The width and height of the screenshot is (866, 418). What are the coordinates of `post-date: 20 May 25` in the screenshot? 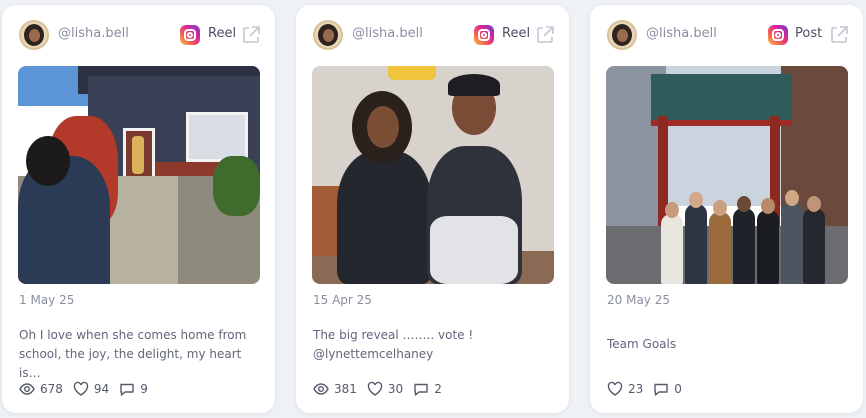 It's located at (638, 300).